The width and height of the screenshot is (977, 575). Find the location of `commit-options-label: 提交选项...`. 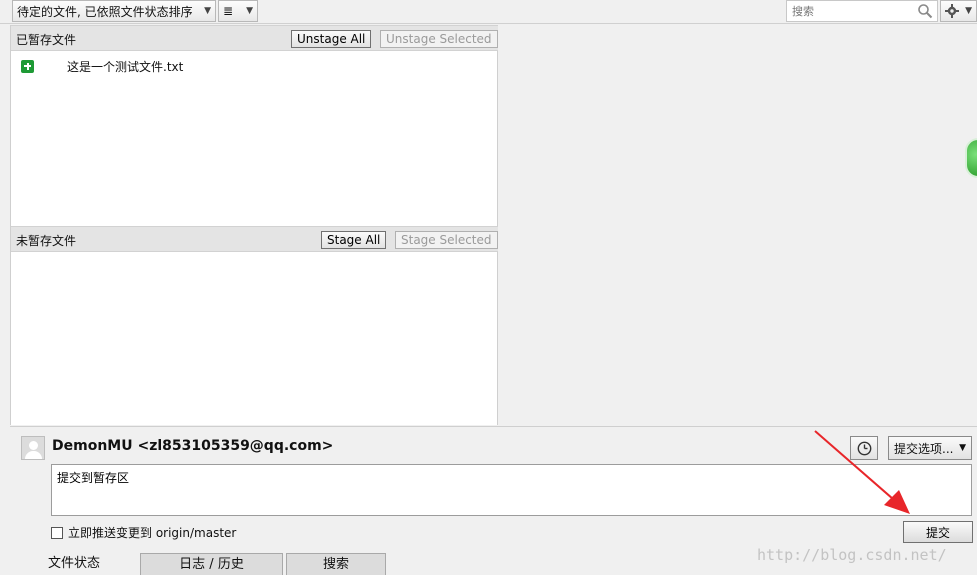

commit-options-label: 提交选项... is located at coordinates (924, 448).